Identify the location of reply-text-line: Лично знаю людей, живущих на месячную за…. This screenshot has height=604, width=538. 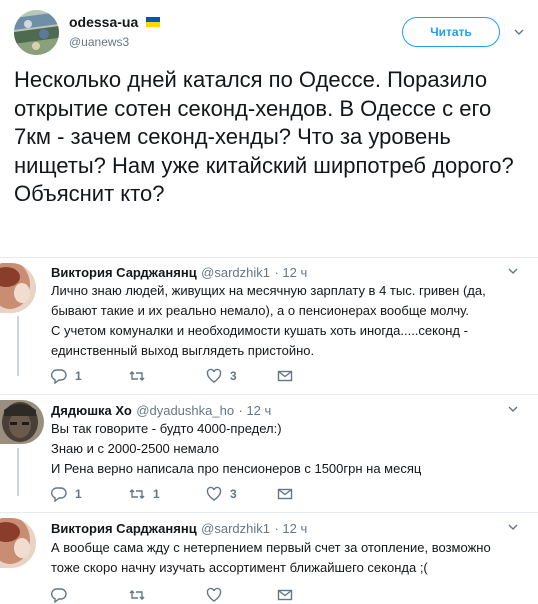
(268, 290).